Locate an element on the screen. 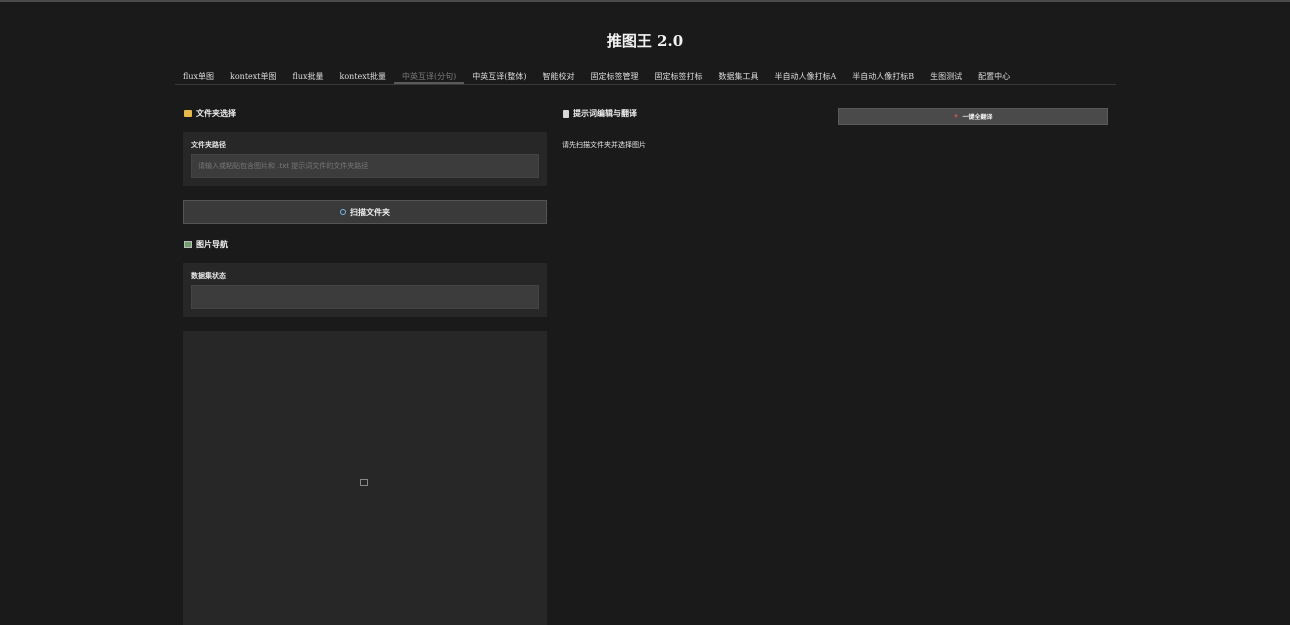 The height and width of the screenshot is (625, 1290). translate-all-button-label: 一键全翻译 is located at coordinates (977, 117).